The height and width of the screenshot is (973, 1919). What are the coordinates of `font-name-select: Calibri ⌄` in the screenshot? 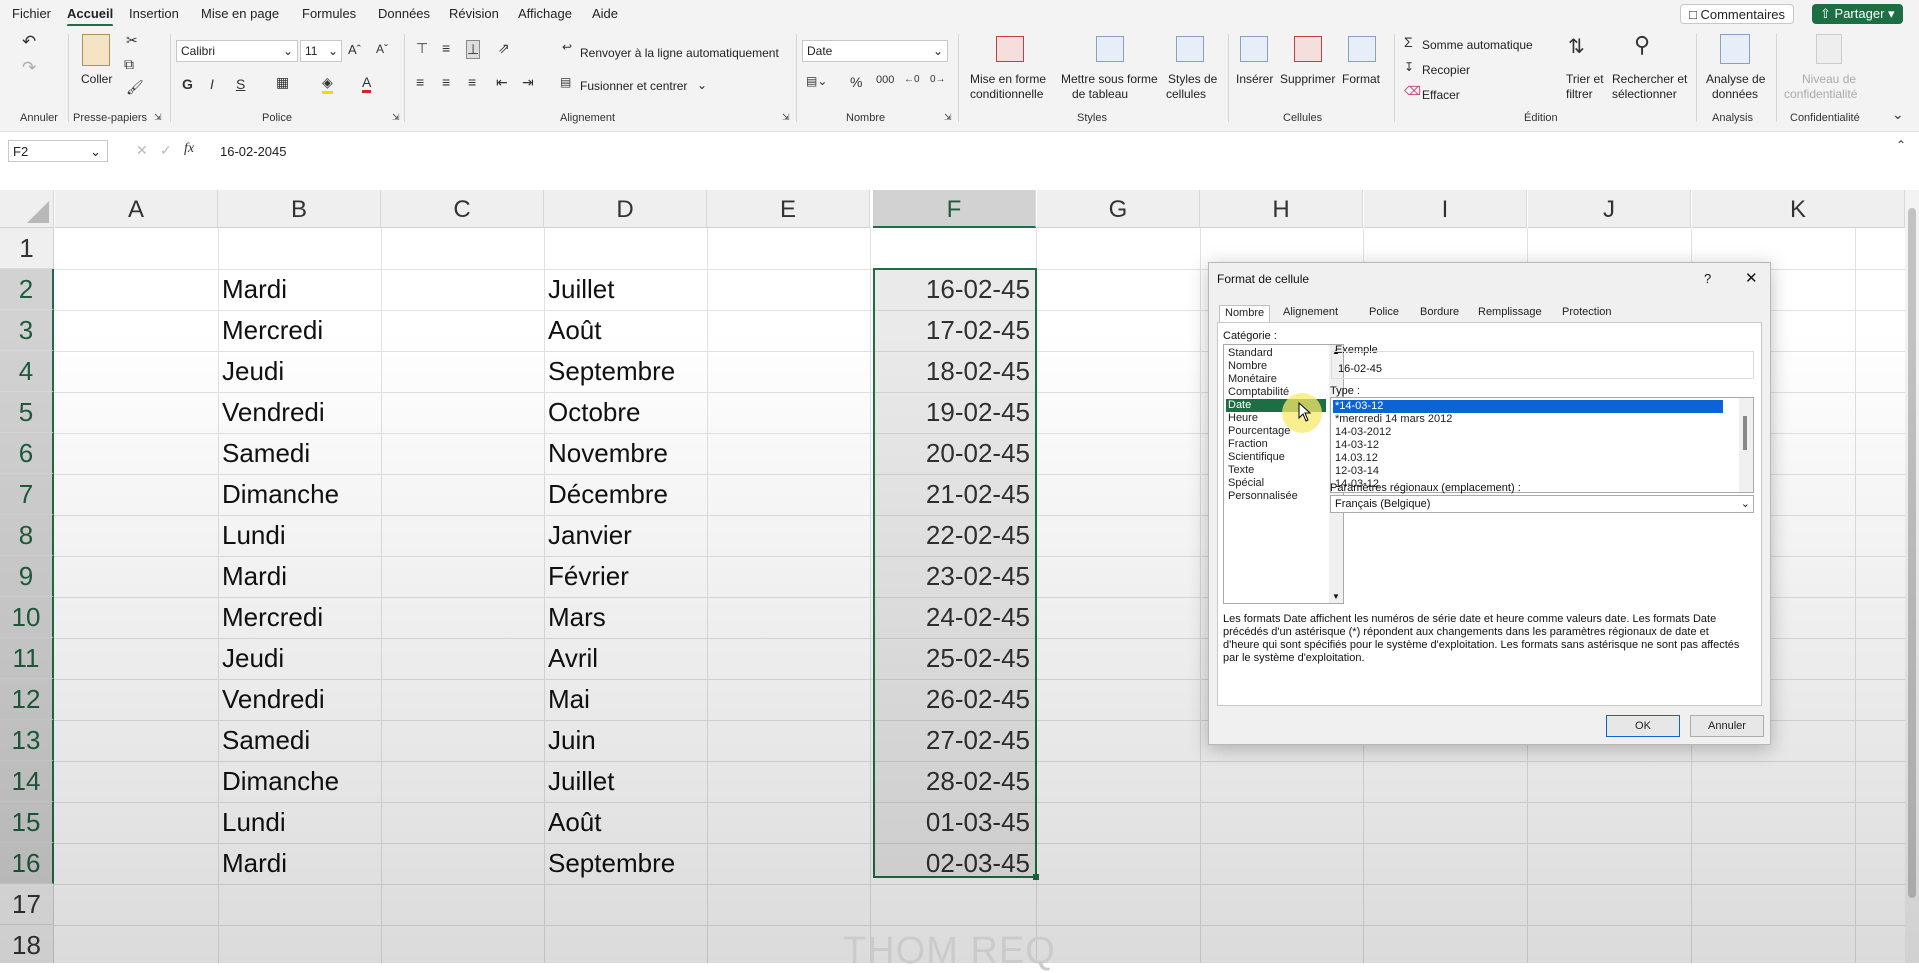 It's located at (237, 51).